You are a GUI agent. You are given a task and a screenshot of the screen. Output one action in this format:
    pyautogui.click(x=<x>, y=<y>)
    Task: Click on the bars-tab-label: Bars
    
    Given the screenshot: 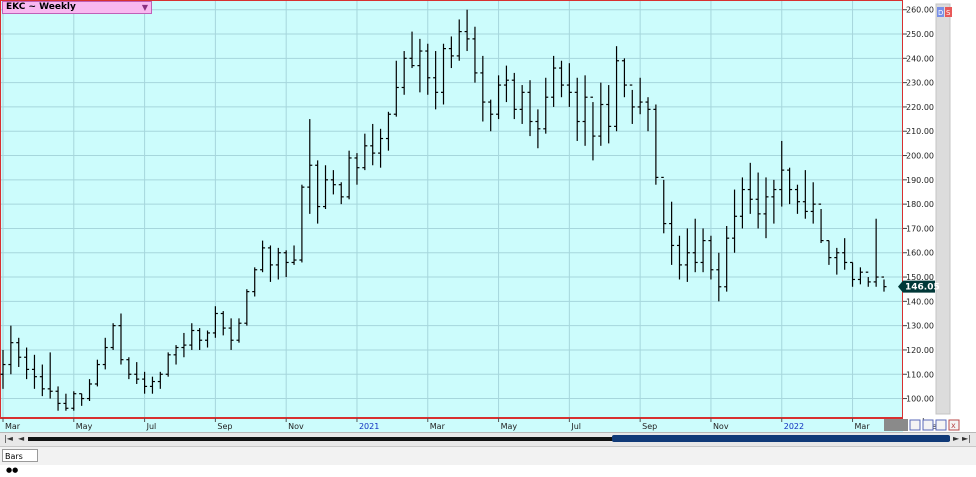 What is the action you would take?
    pyautogui.click(x=14, y=456)
    